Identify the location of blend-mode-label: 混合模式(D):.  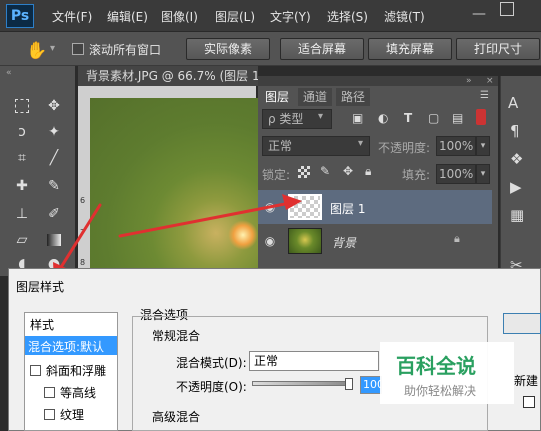
(211, 363).